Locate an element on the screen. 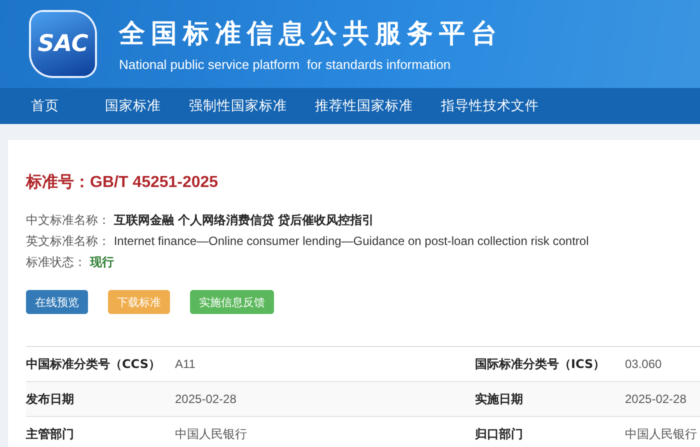  detail-label: 发布日期 is located at coordinates (50, 399).